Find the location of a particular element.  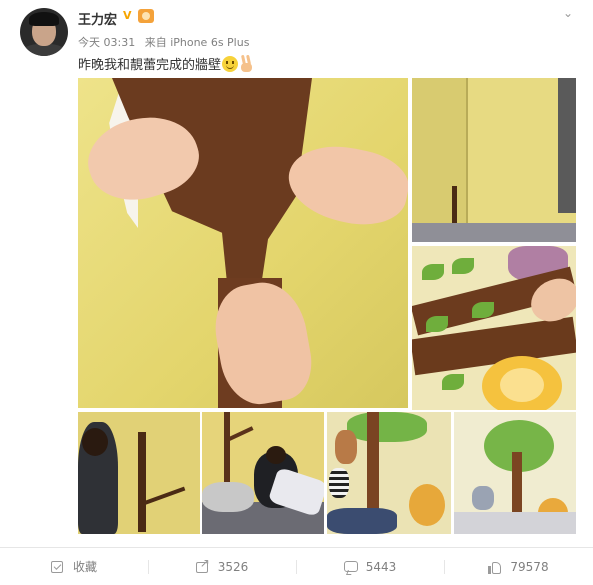

floor is located at coordinates (494, 232).